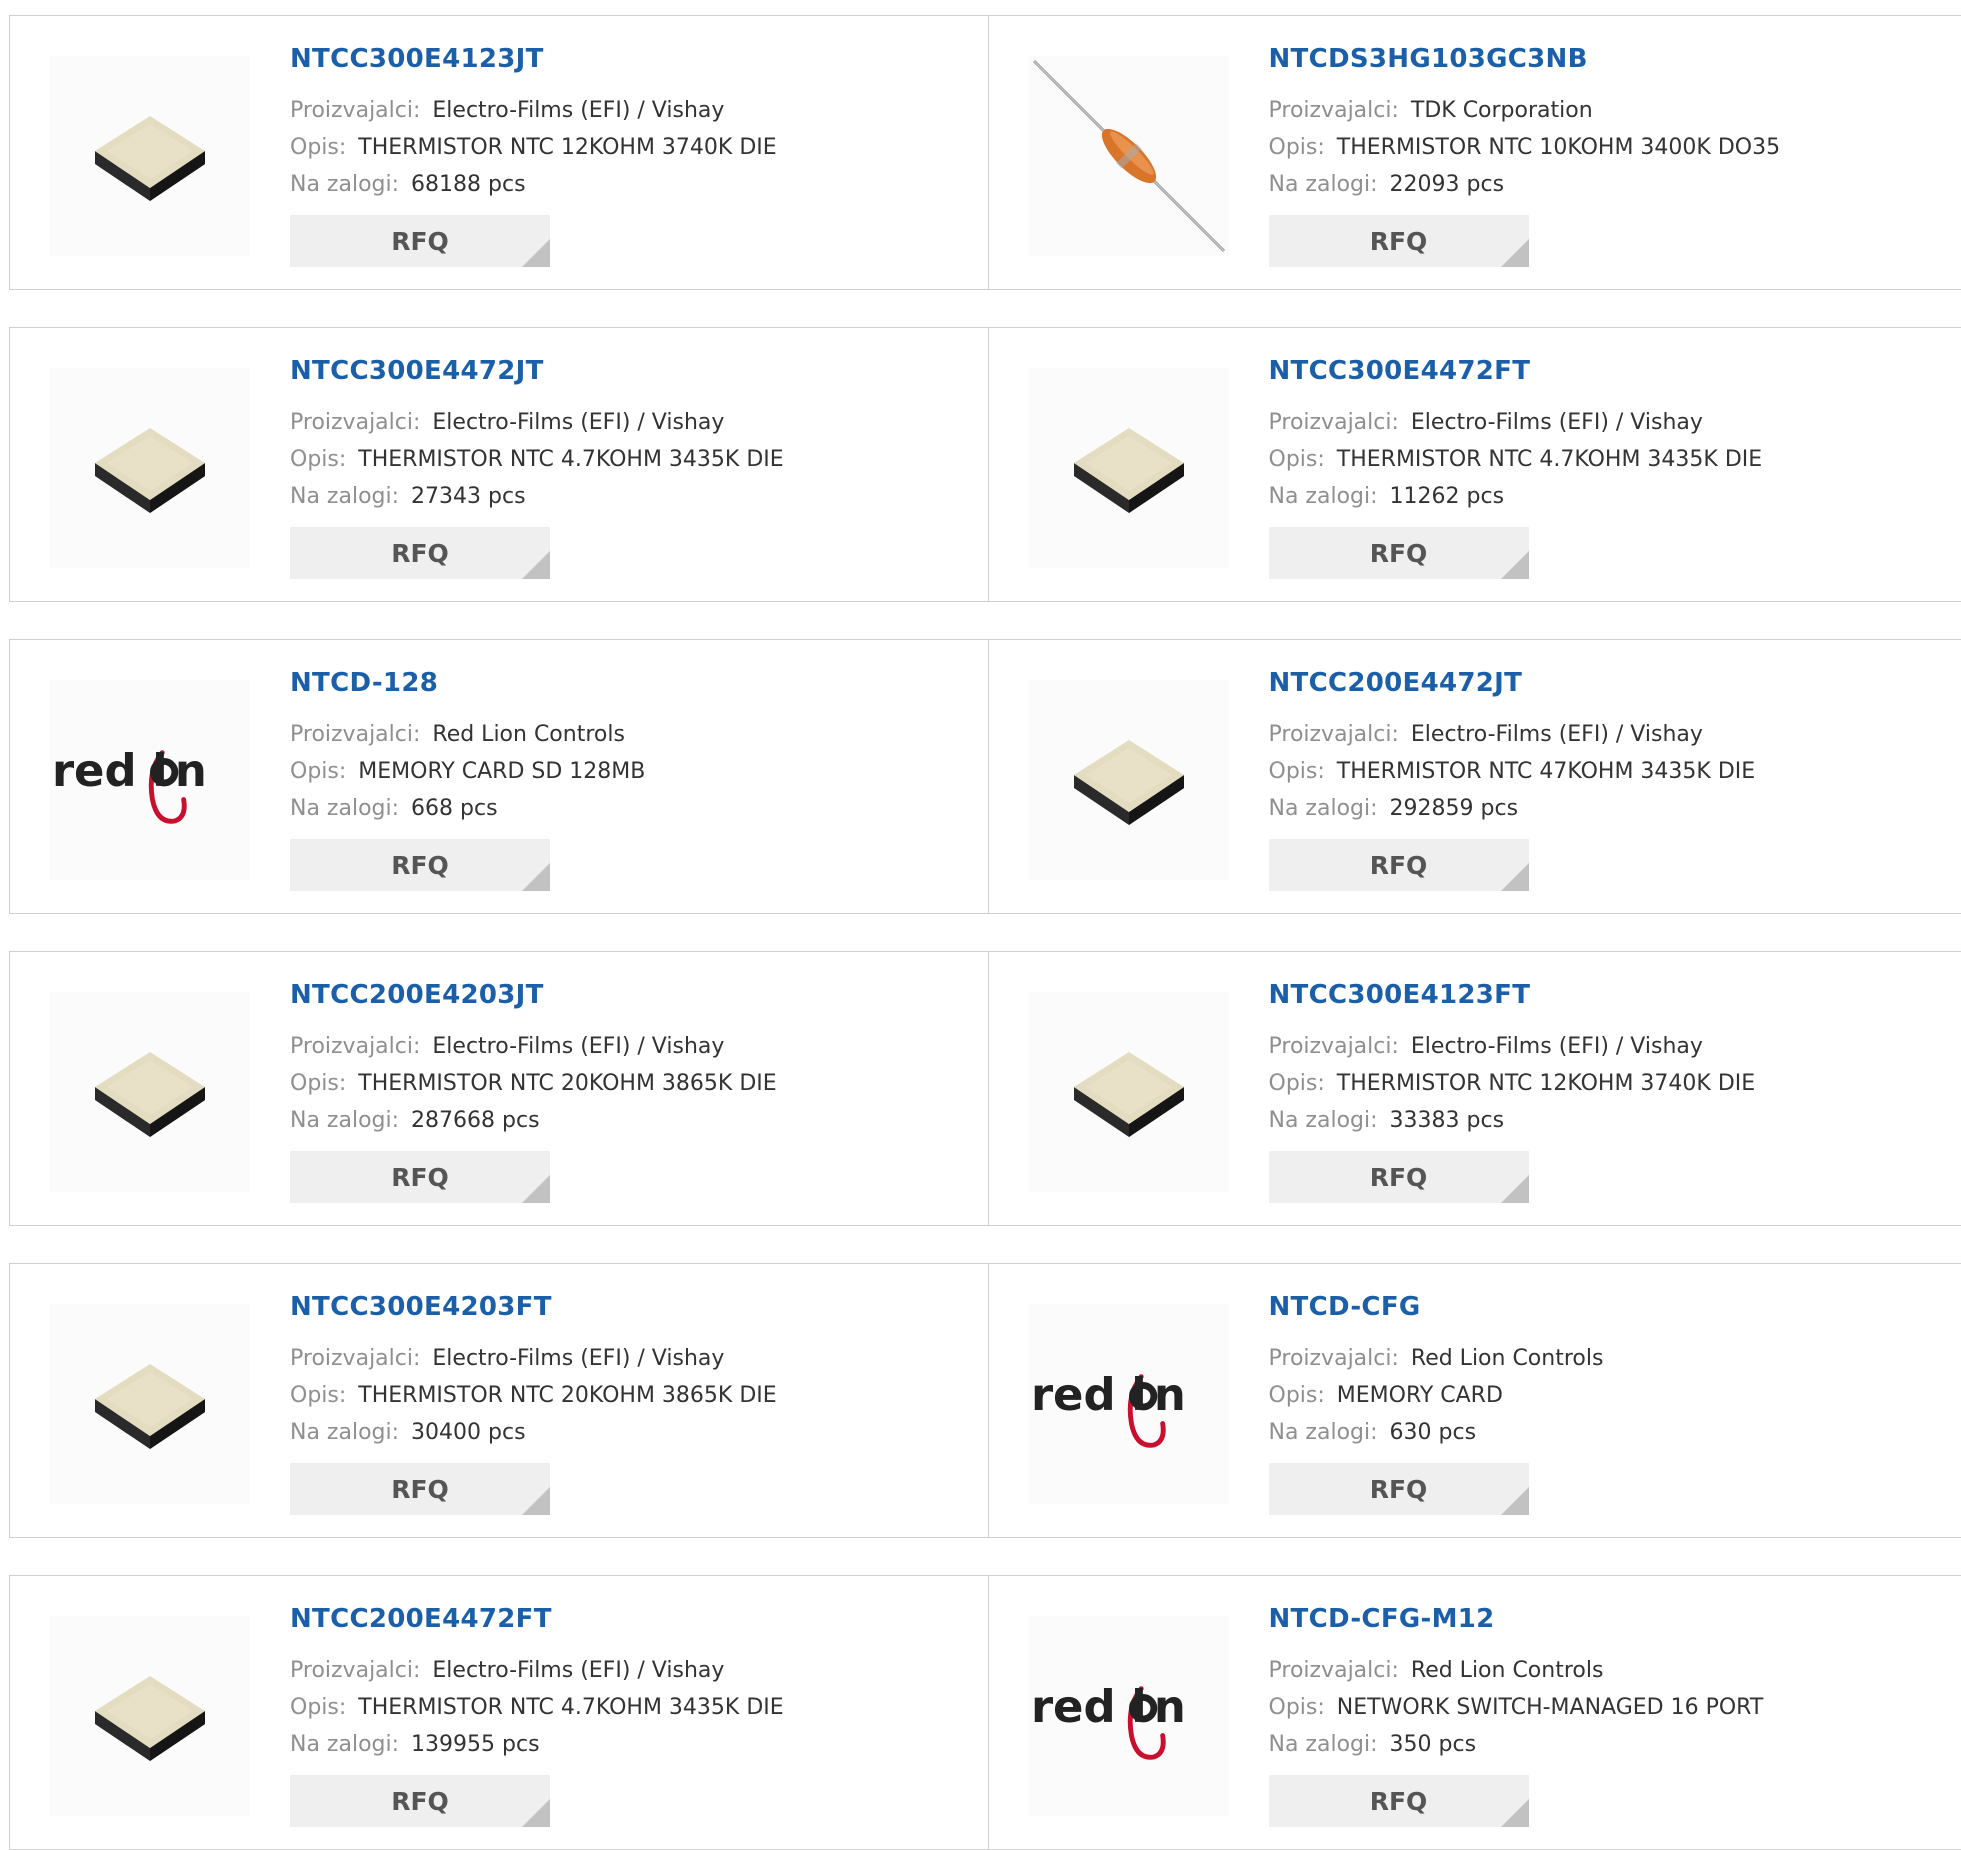 The height and width of the screenshot is (1850, 1961). What do you see at coordinates (1512, 995) in the screenshot?
I see `part-number-link: NTCC300E4123FT` at bounding box center [1512, 995].